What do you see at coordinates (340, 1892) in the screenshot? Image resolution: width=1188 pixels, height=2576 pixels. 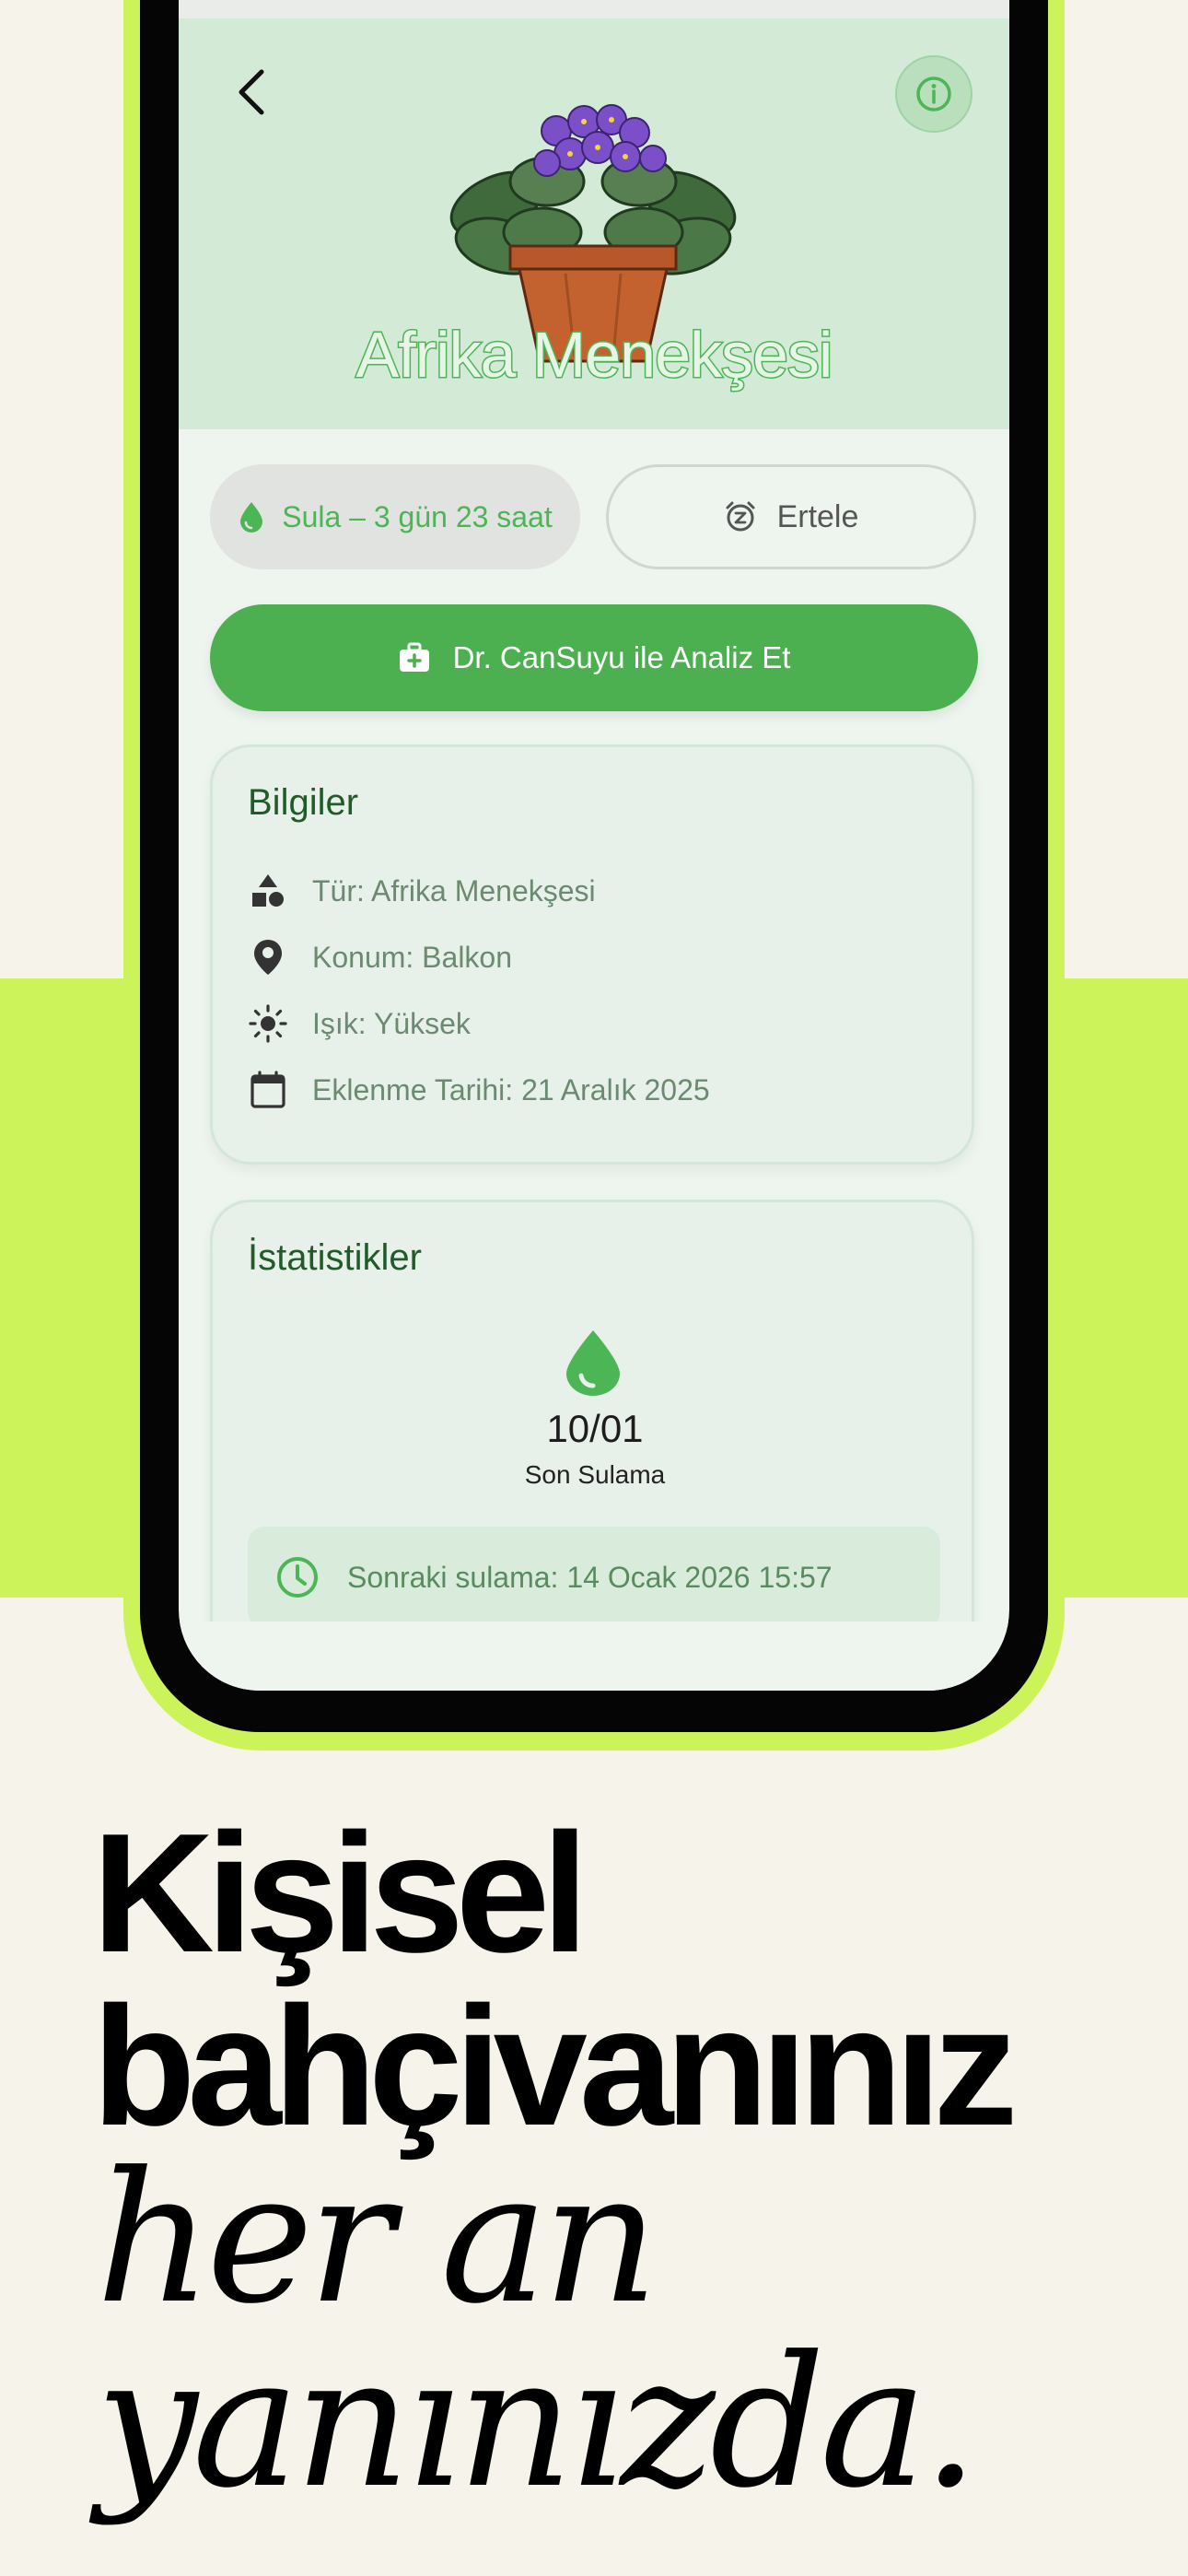 I see `headline-line-1: Kişisel` at bounding box center [340, 1892].